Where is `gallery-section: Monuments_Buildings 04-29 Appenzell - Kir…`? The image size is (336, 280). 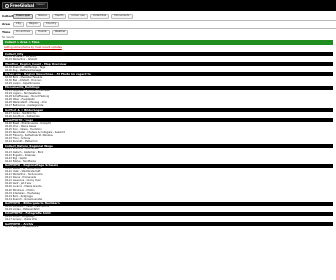 gallery-section: Monuments_Buildings 04-29 Appenzell - Kir… is located at coordinates (168, 97).